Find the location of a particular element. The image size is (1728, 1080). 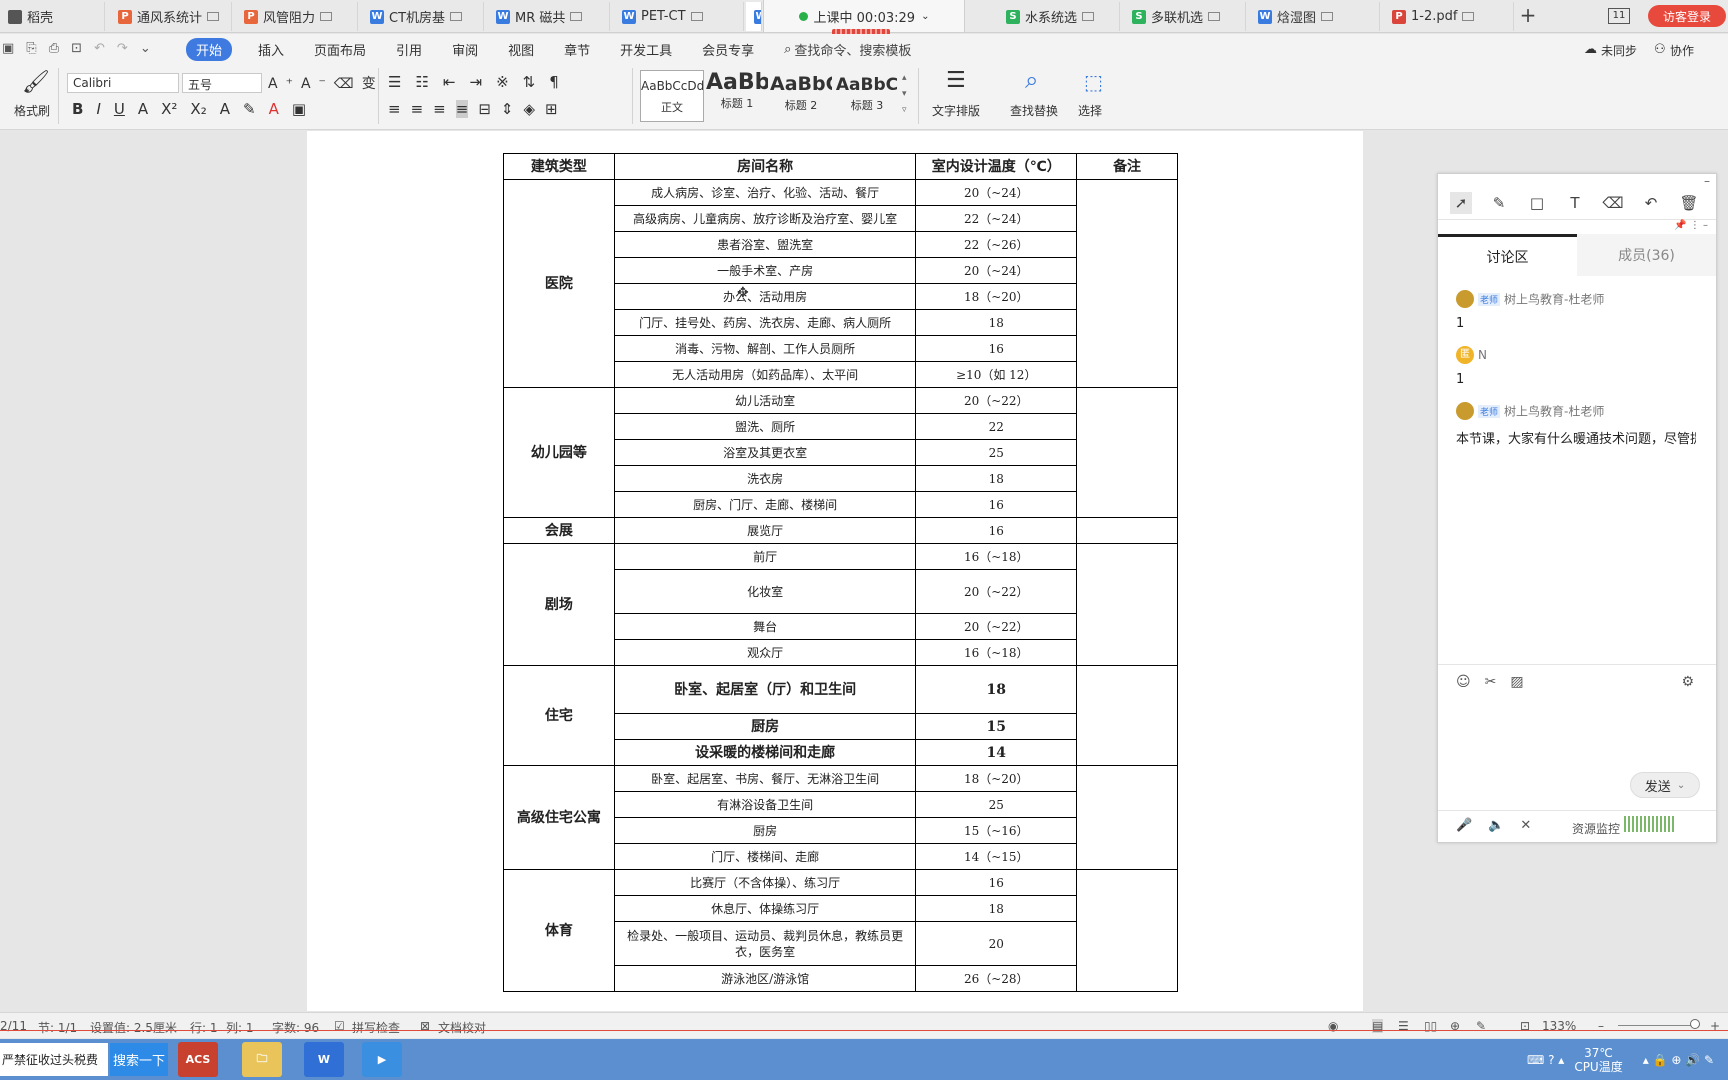

settings-icon: ⚙ is located at coordinates (1687, 682).